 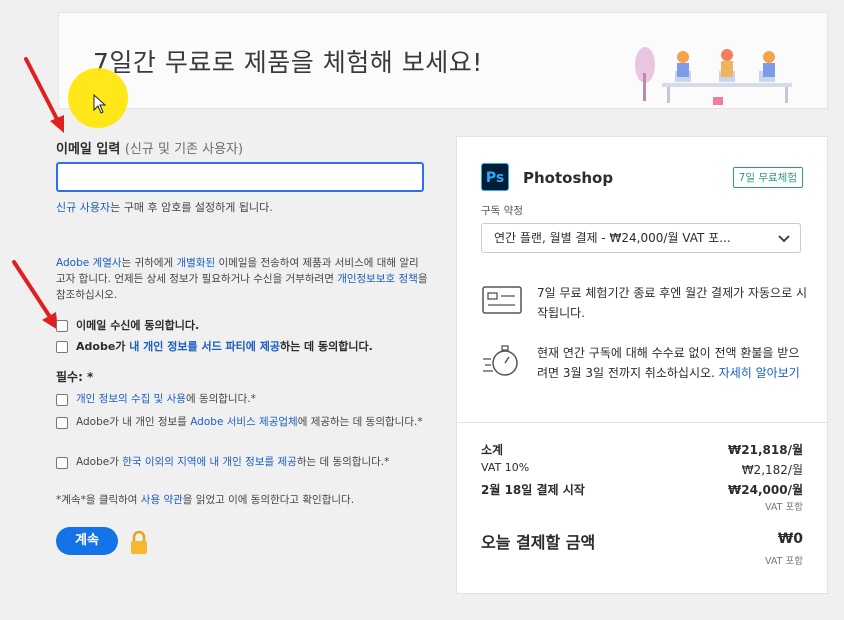 What do you see at coordinates (765, 450) in the screenshot?
I see `subtotal-value: ₩21,818/월` at bounding box center [765, 450].